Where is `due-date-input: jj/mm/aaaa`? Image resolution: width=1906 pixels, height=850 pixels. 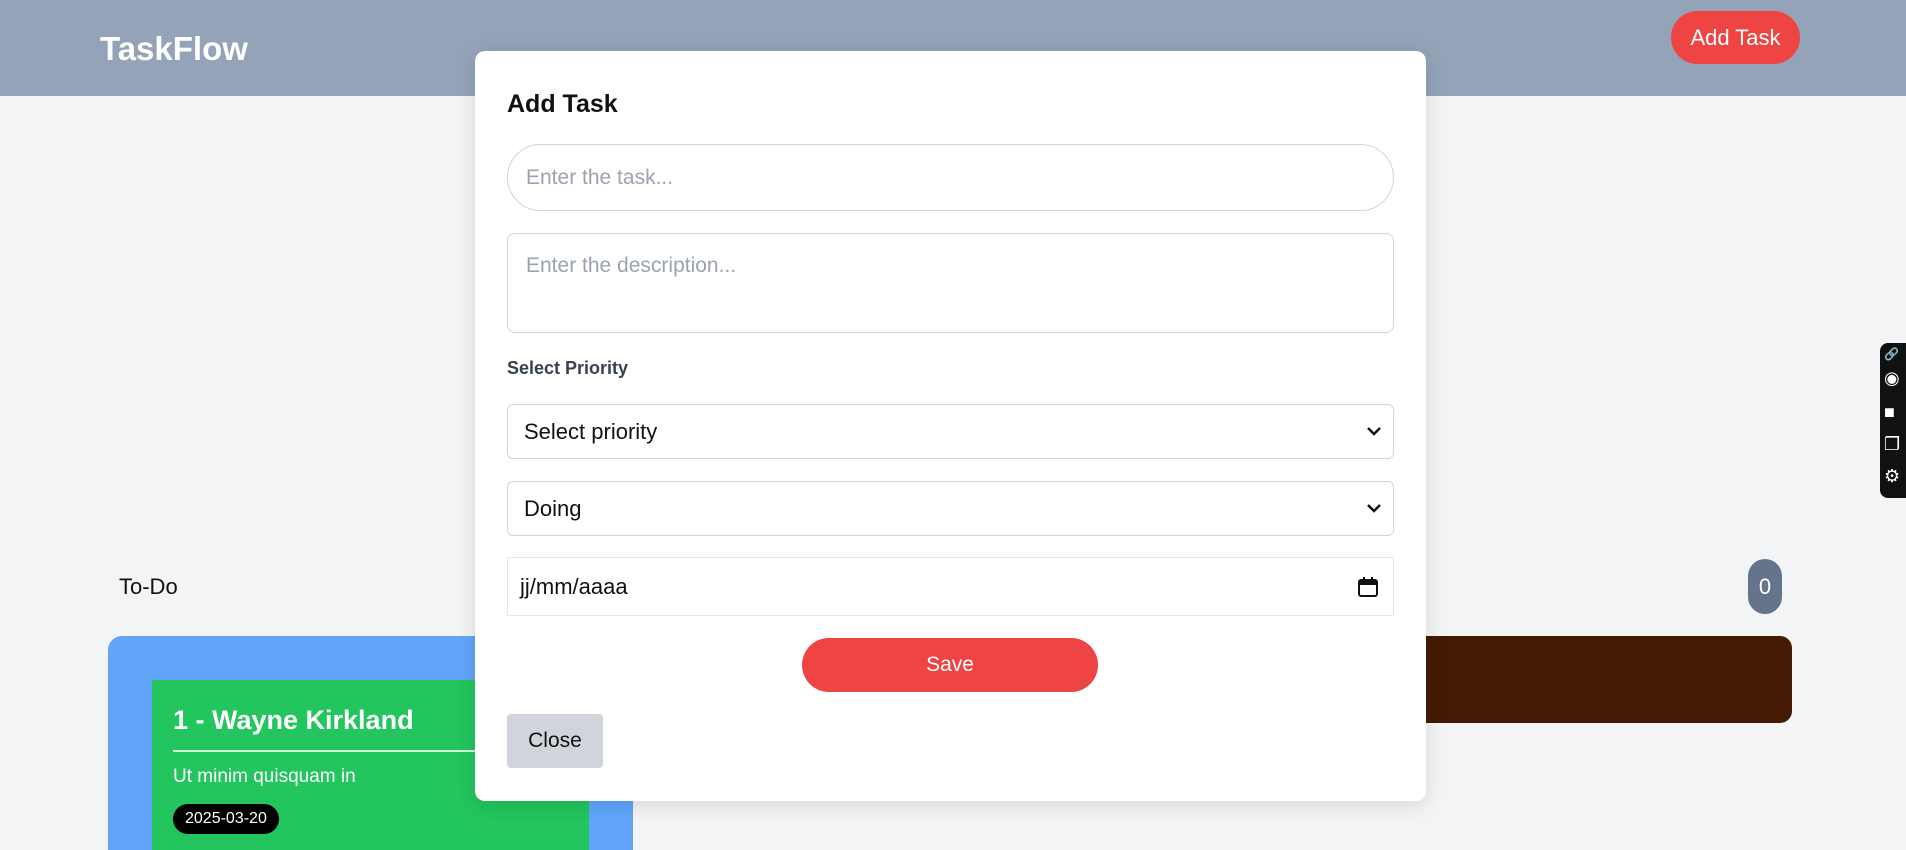
due-date-input: jj/mm/aaaa is located at coordinates (950, 586).